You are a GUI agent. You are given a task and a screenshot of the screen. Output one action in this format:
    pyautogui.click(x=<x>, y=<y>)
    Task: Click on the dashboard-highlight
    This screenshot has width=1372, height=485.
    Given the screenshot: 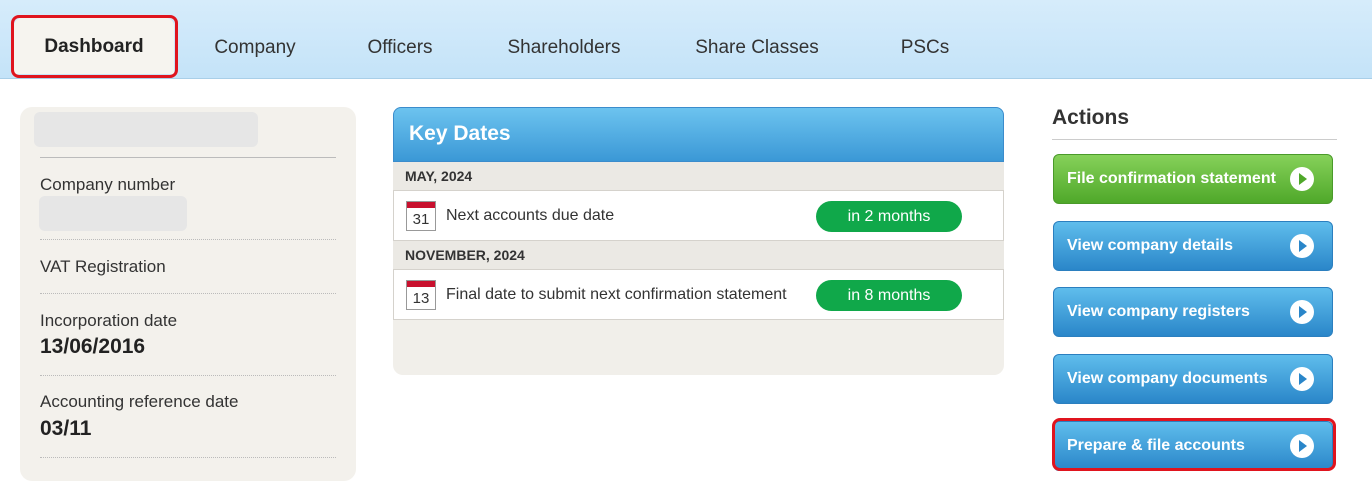 What is the action you would take?
    pyautogui.click(x=94, y=46)
    